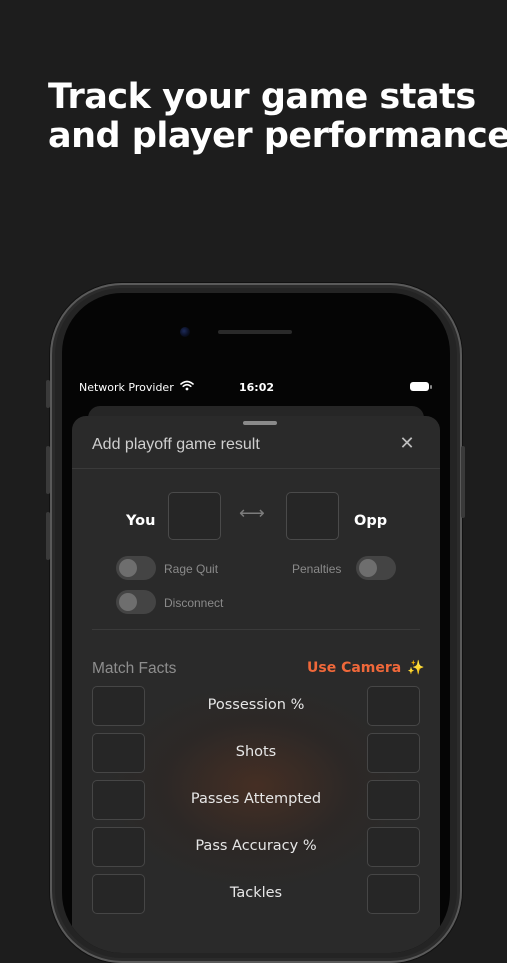 The width and height of the screenshot is (507, 963). What do you see at coordinates (191, 569) in the screenshot?
I see `rage-quit-label: Rage Quit` at bounding box center [191, 569].